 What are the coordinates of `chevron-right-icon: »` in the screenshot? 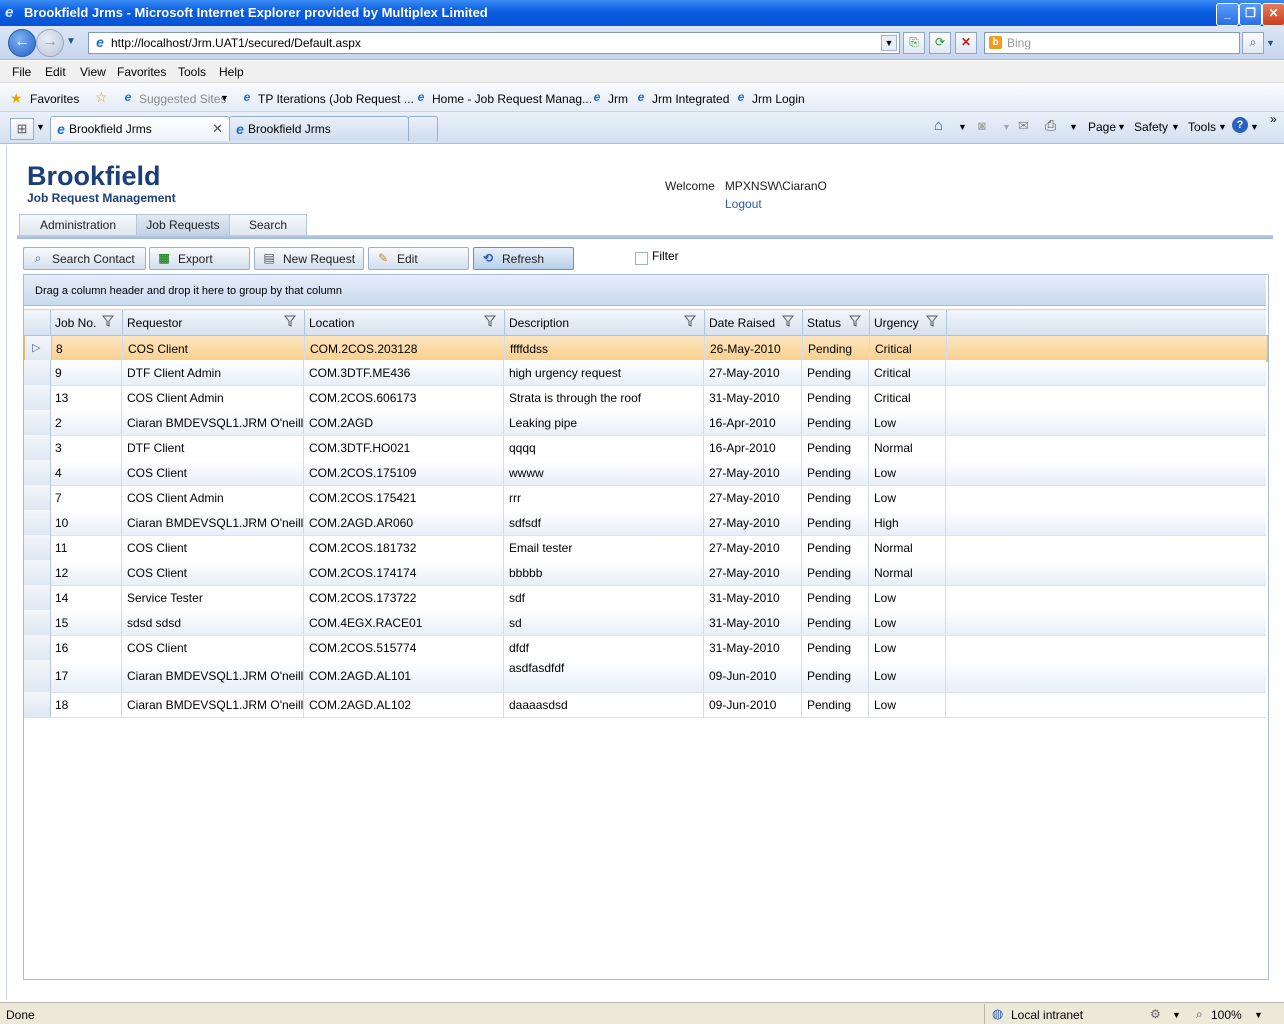 It's located at (1273, 119).